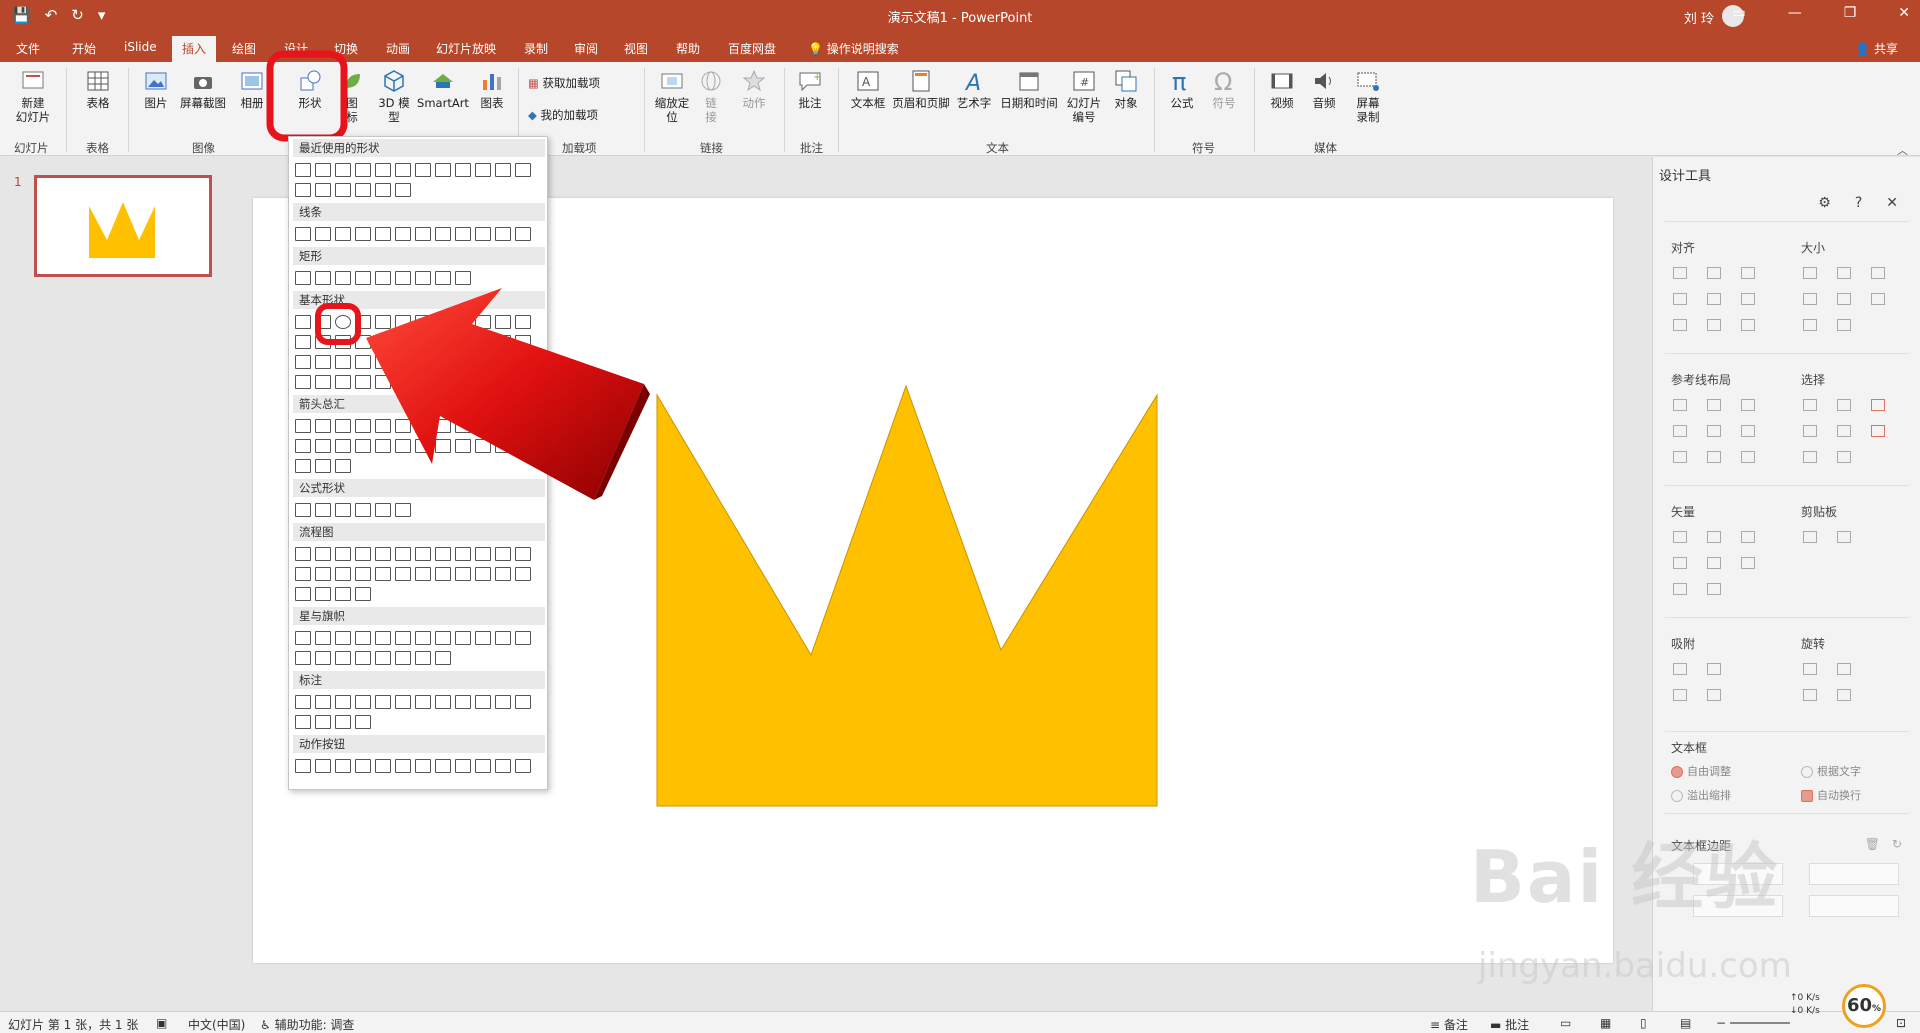  I want to click on 3d-model-button: 3D 模 型, so click(394, 96).